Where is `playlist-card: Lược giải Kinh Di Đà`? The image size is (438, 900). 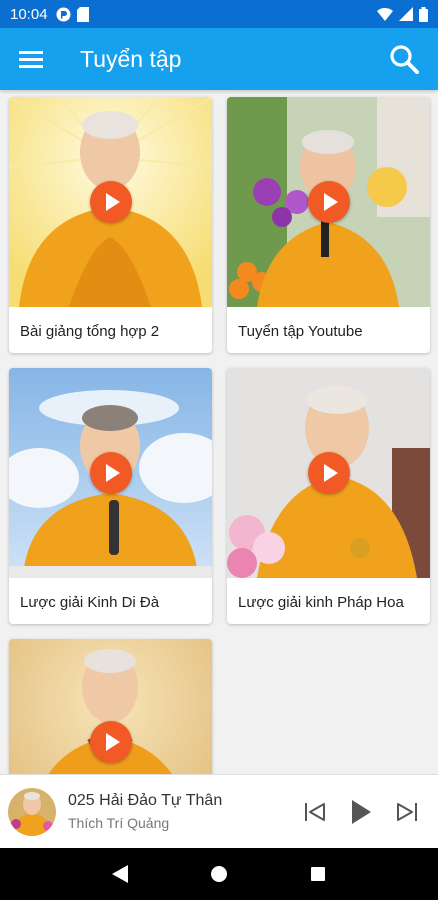
playlist-card: Lược giải Kinh Di Đà is located at coordinates (110, 496).